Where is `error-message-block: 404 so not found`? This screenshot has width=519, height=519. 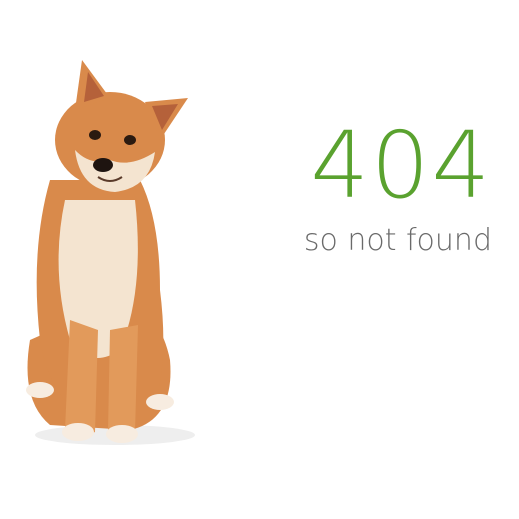
error-message-block: 404 so not found is located at coordinates (392, 189).